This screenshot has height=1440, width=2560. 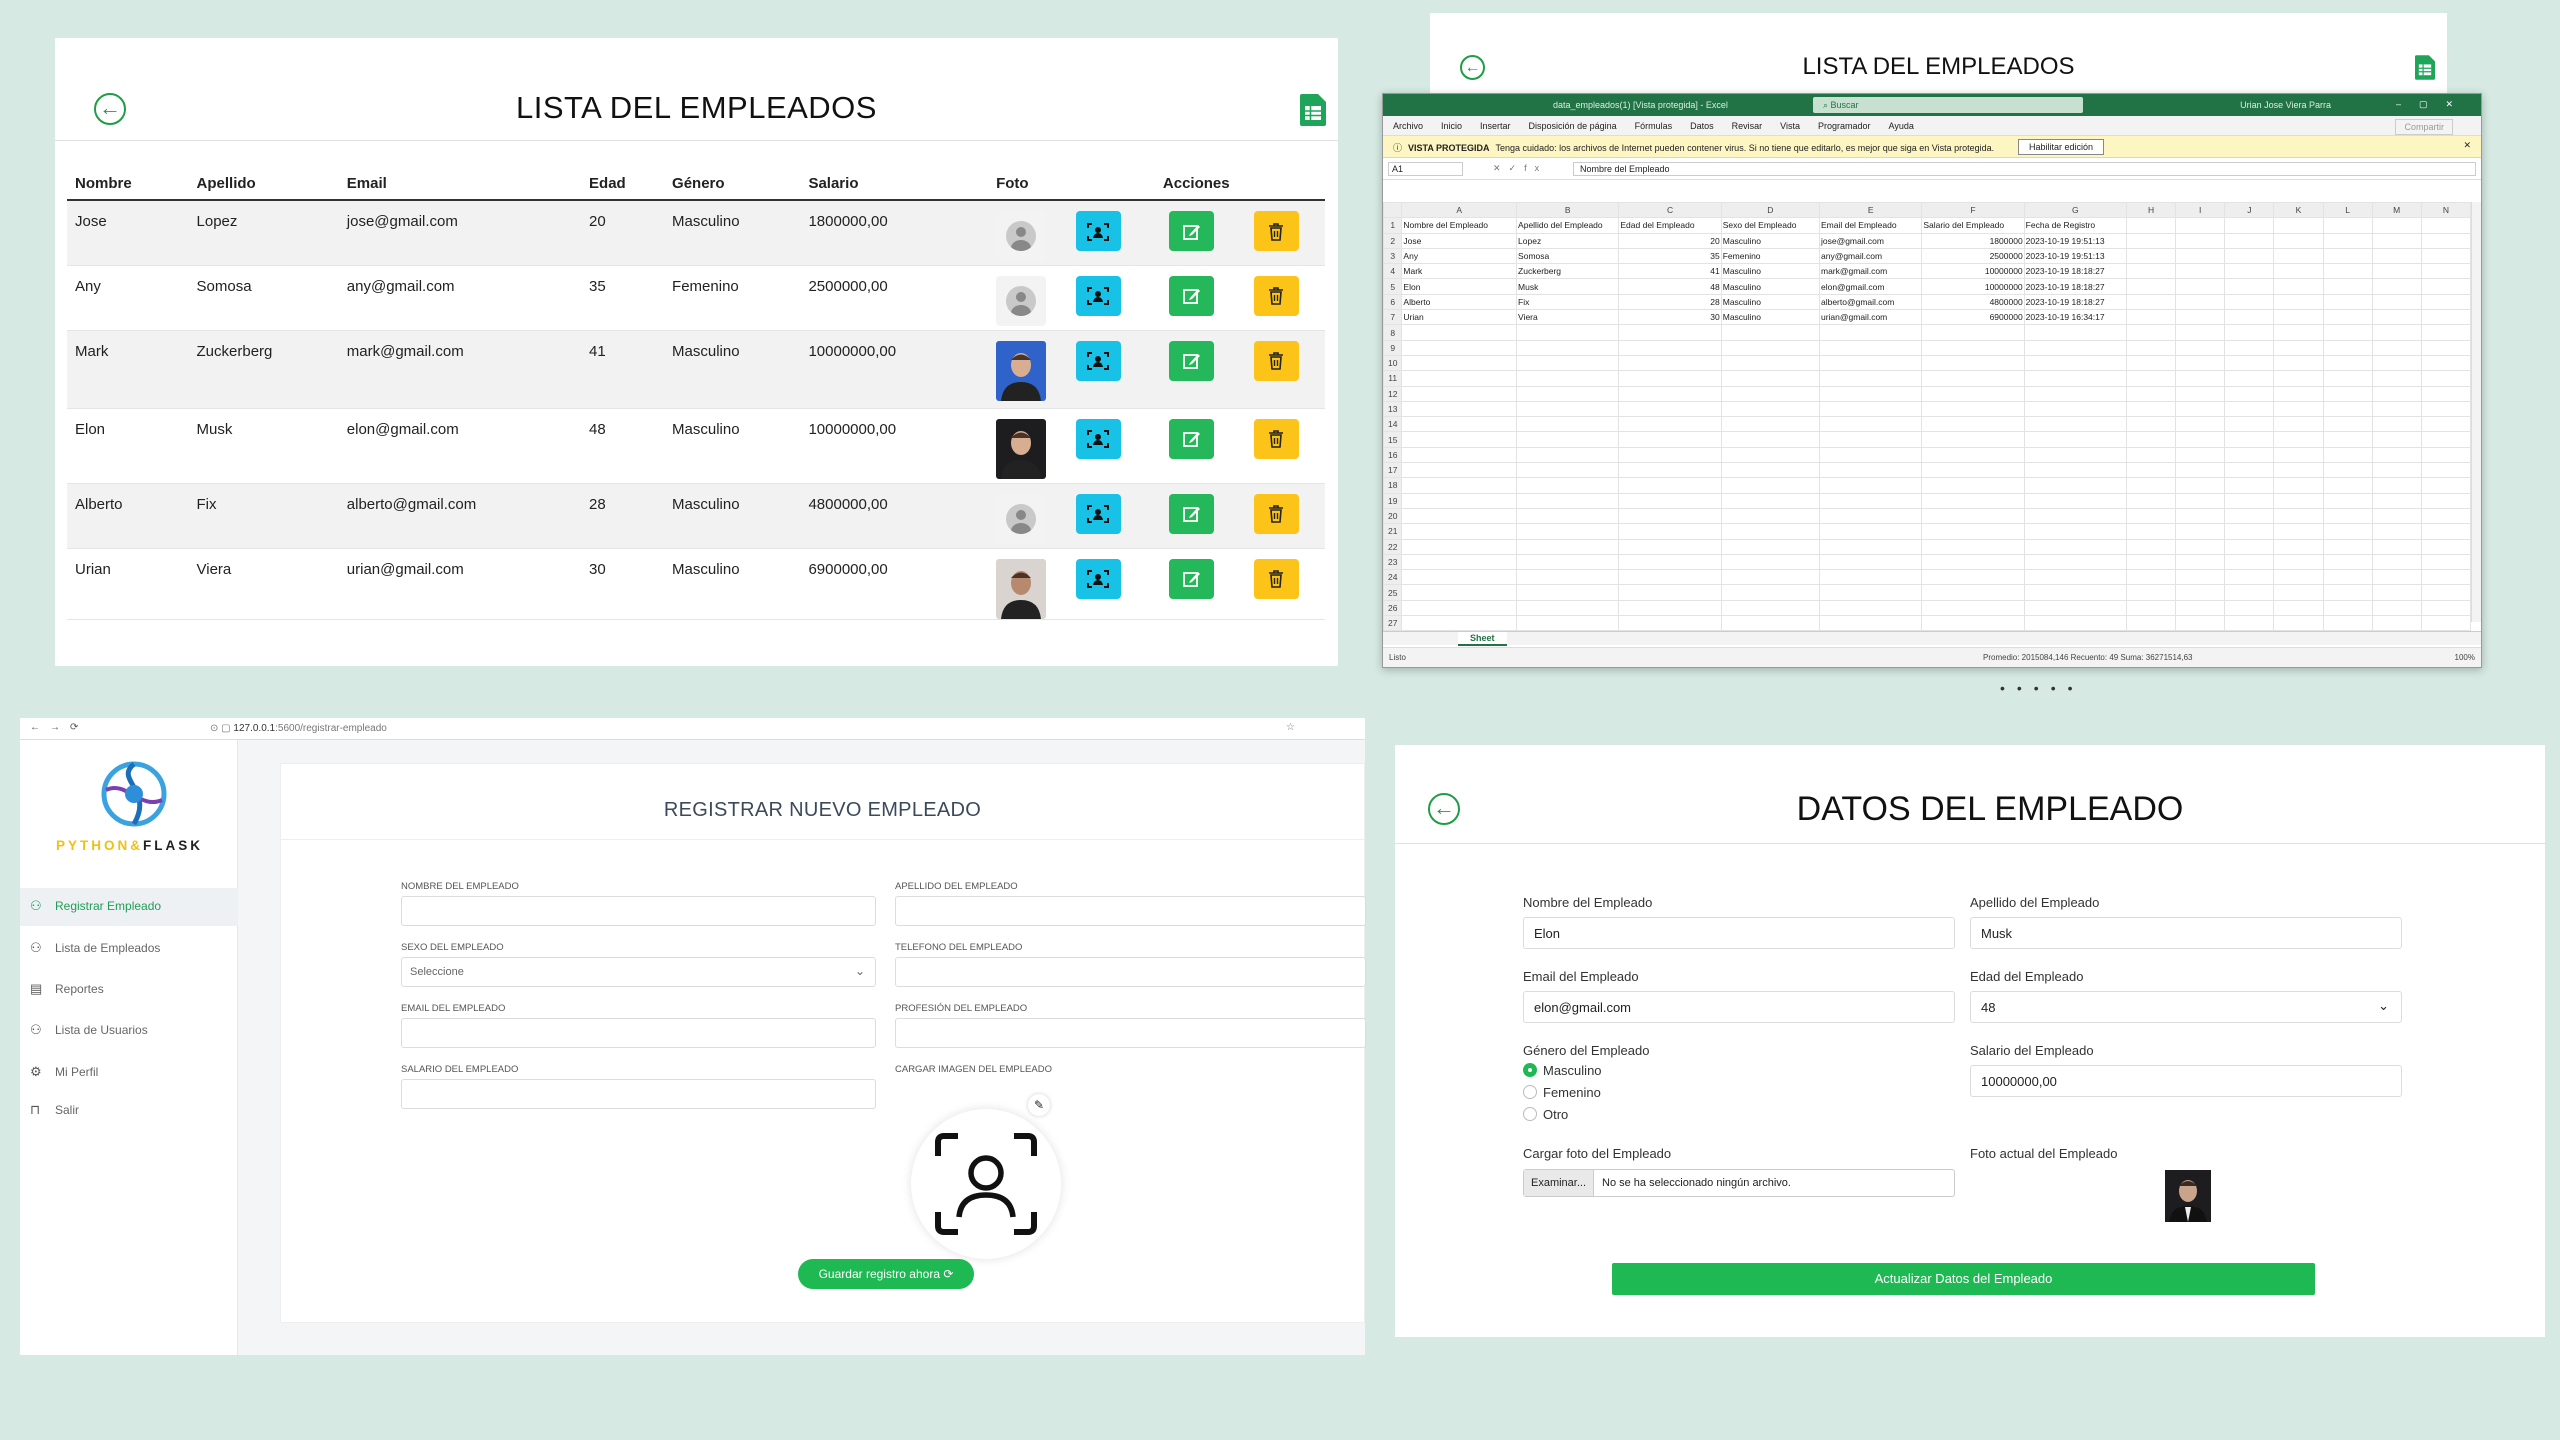 What do you see at coordinates (1392, 592) in the screenshot?
I see `row-number: 25` at bounding box center [1392, 592].